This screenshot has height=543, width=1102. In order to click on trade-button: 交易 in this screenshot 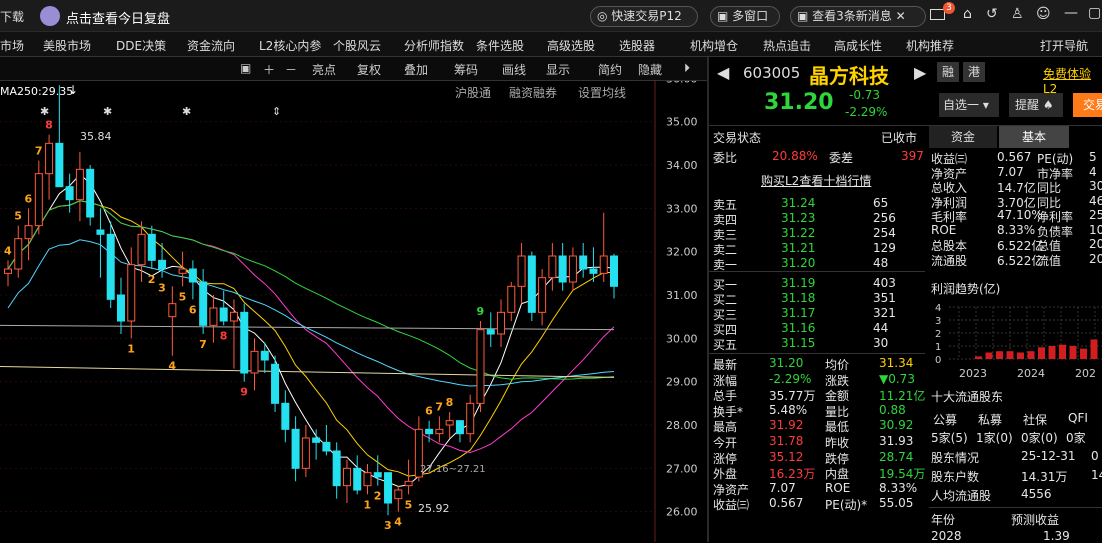, I will do `click(1087, 105)`.